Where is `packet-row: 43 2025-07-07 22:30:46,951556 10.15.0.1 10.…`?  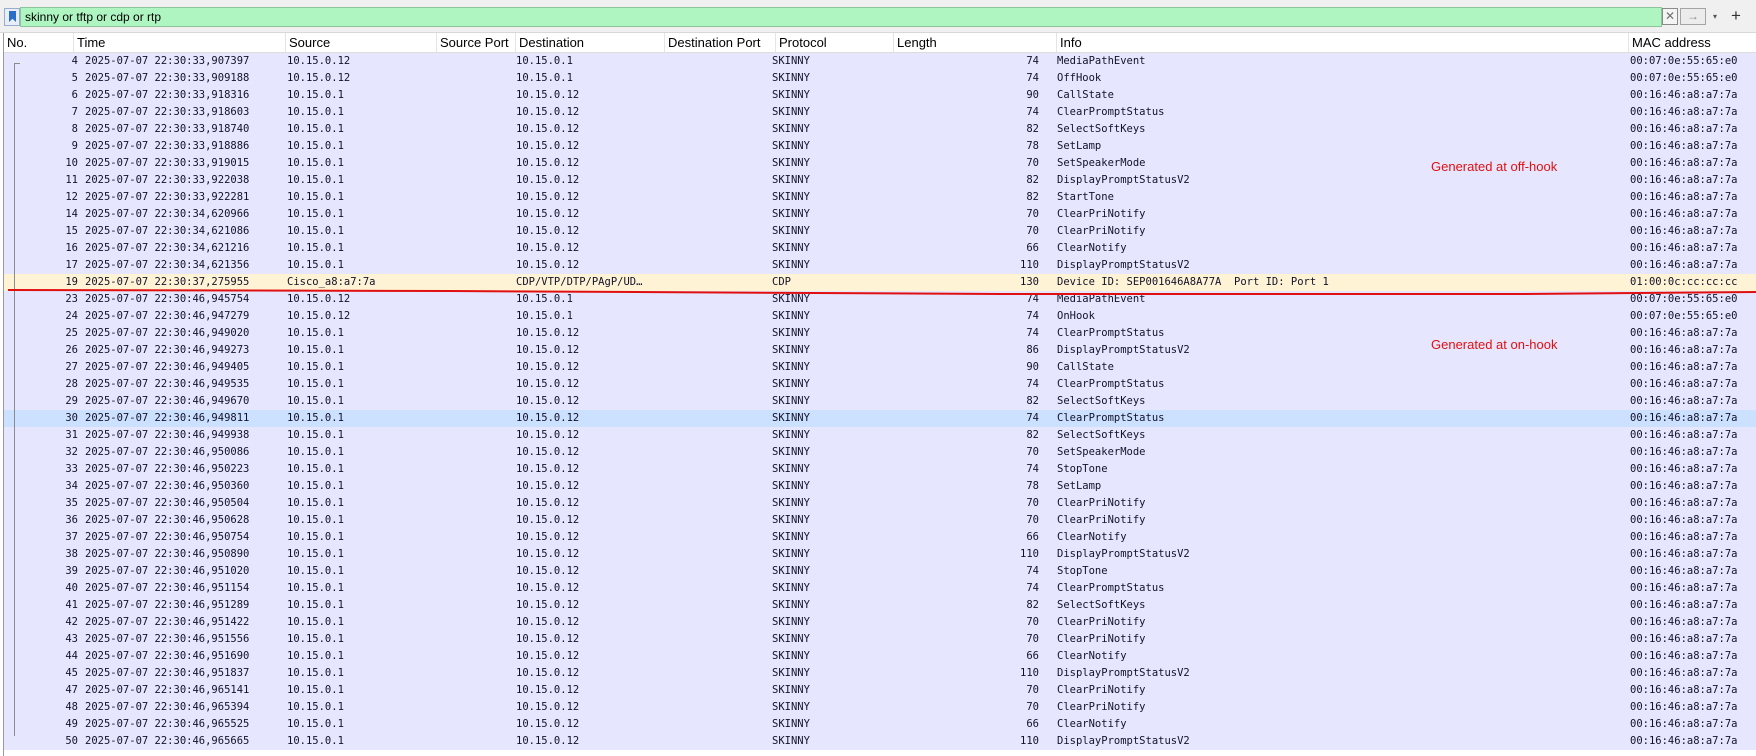
packet-row: 43 2025-07-07 22:30:46,951556 10.15.0.1 10.… is located at coordinates (880, 639).